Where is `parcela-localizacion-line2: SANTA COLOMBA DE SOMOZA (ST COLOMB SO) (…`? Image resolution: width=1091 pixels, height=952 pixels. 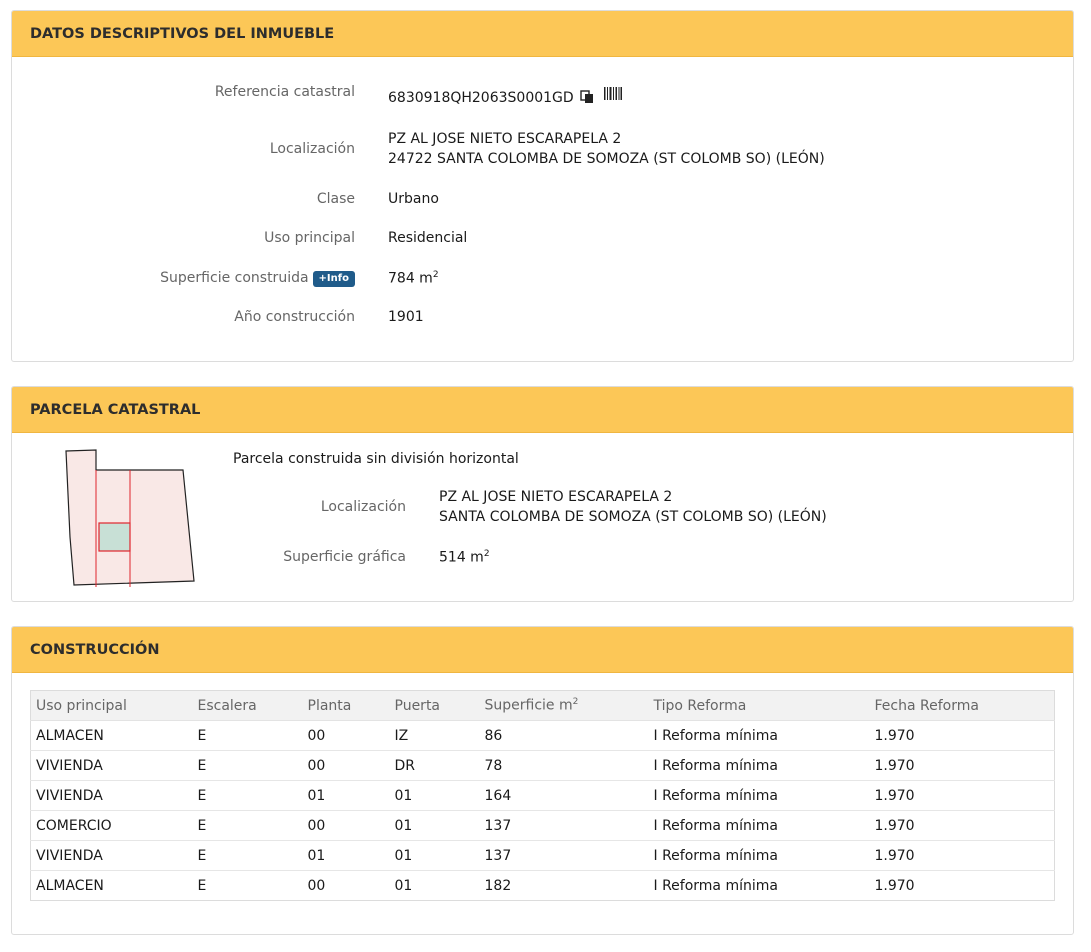
parcela-localizacion-line2: SANTA COLOMBA DE SOMOZA (ST COLOMB SO) (… is located at coordinates (633, 517).